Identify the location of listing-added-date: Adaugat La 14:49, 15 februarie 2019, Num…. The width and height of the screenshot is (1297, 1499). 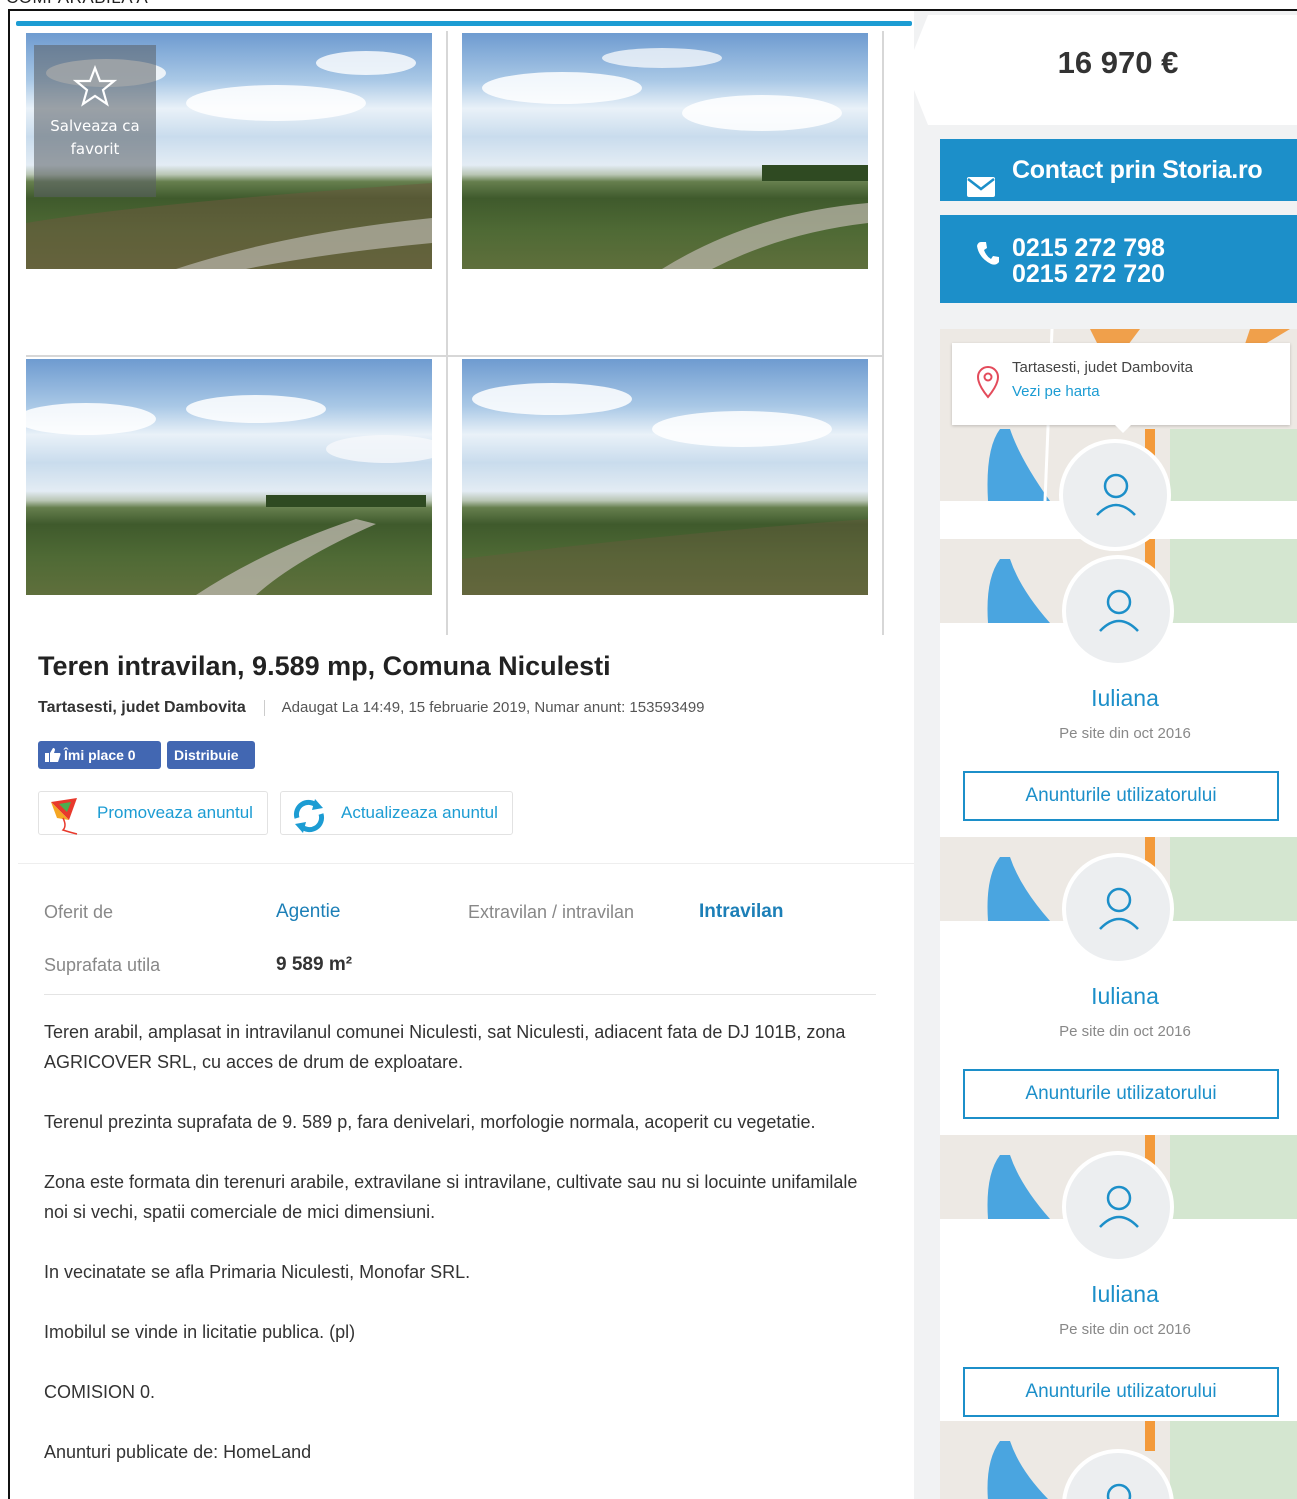
(493, 707).